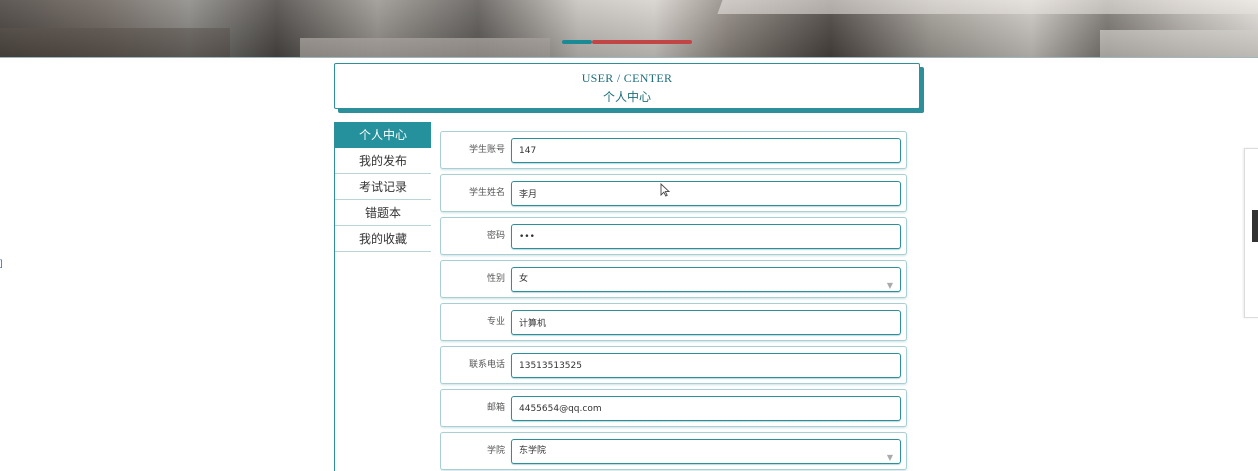 The height and width of the screenshot is (471, 1258). I want to click on field-label: 专业, so click(495, 322).